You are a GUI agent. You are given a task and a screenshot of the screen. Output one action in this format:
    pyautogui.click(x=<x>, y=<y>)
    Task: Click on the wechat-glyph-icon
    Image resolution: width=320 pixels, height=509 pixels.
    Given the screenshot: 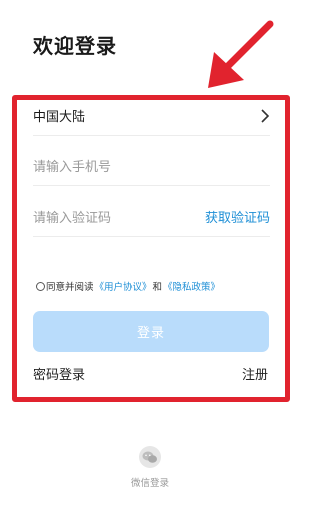 What is the action you would take?
    pyautogui.click(x=149, y=457)
    